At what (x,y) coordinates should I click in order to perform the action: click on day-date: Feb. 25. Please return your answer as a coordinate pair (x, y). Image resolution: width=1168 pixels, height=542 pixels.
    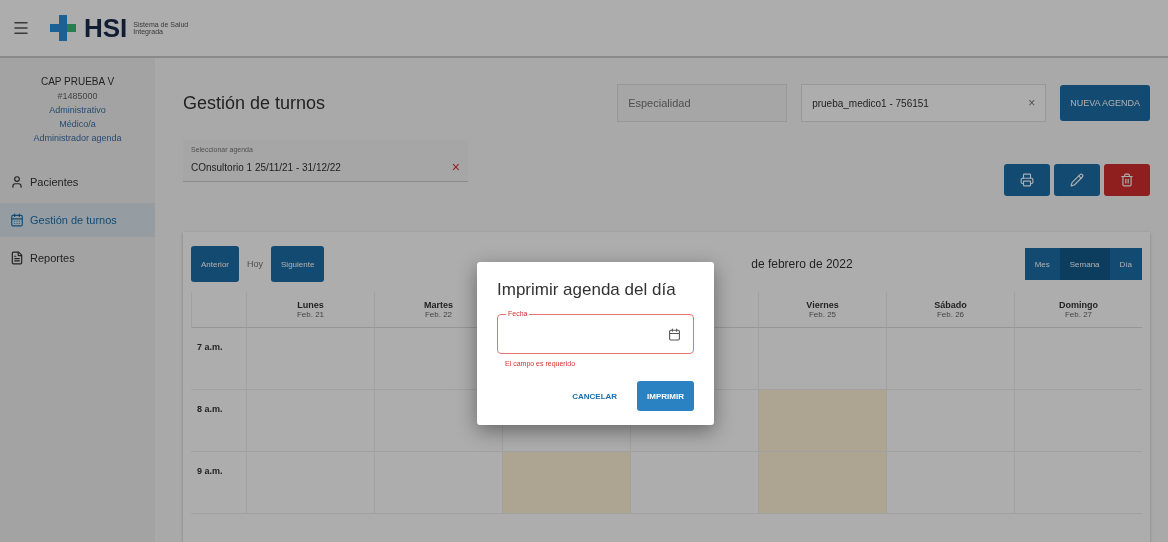
    Looking at the image, I should click on (822, 314).